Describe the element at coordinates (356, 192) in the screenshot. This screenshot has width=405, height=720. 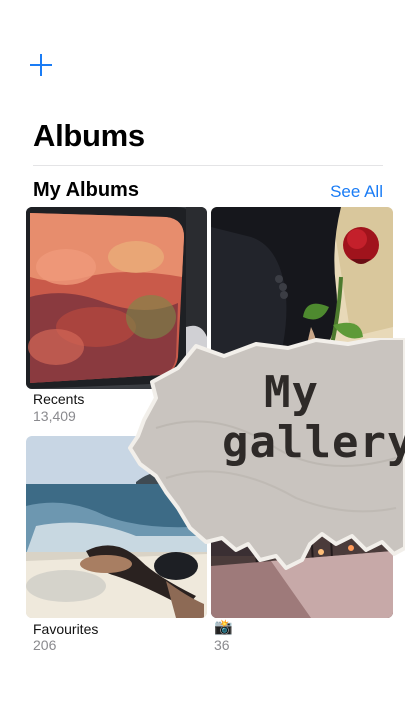
I see `see-all-link: See All` at that location.